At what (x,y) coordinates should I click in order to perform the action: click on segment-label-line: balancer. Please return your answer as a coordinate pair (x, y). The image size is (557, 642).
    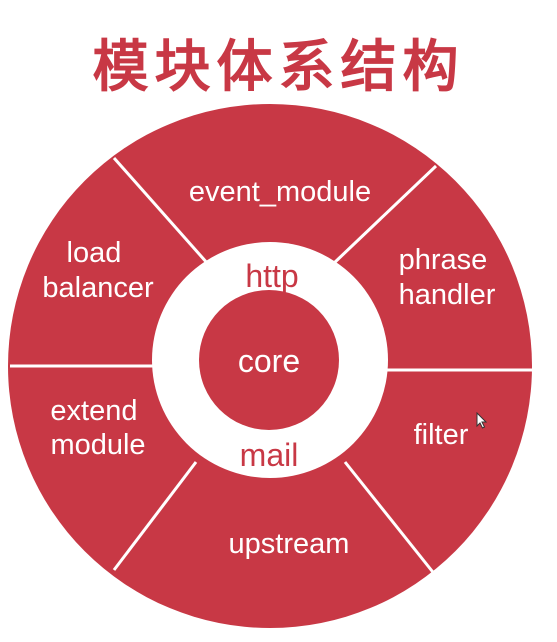
    Looking at the image, I should click on (98, 288).